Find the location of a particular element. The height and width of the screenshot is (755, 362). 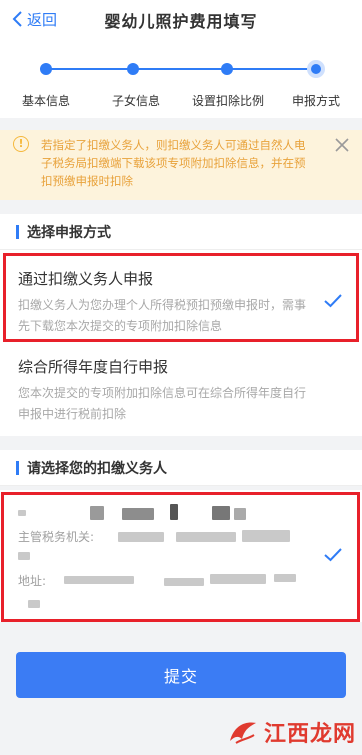

progress-steps: 基本信息 子女信息 设置扣除比例 申报方式 is located at coordinates (181, 79).